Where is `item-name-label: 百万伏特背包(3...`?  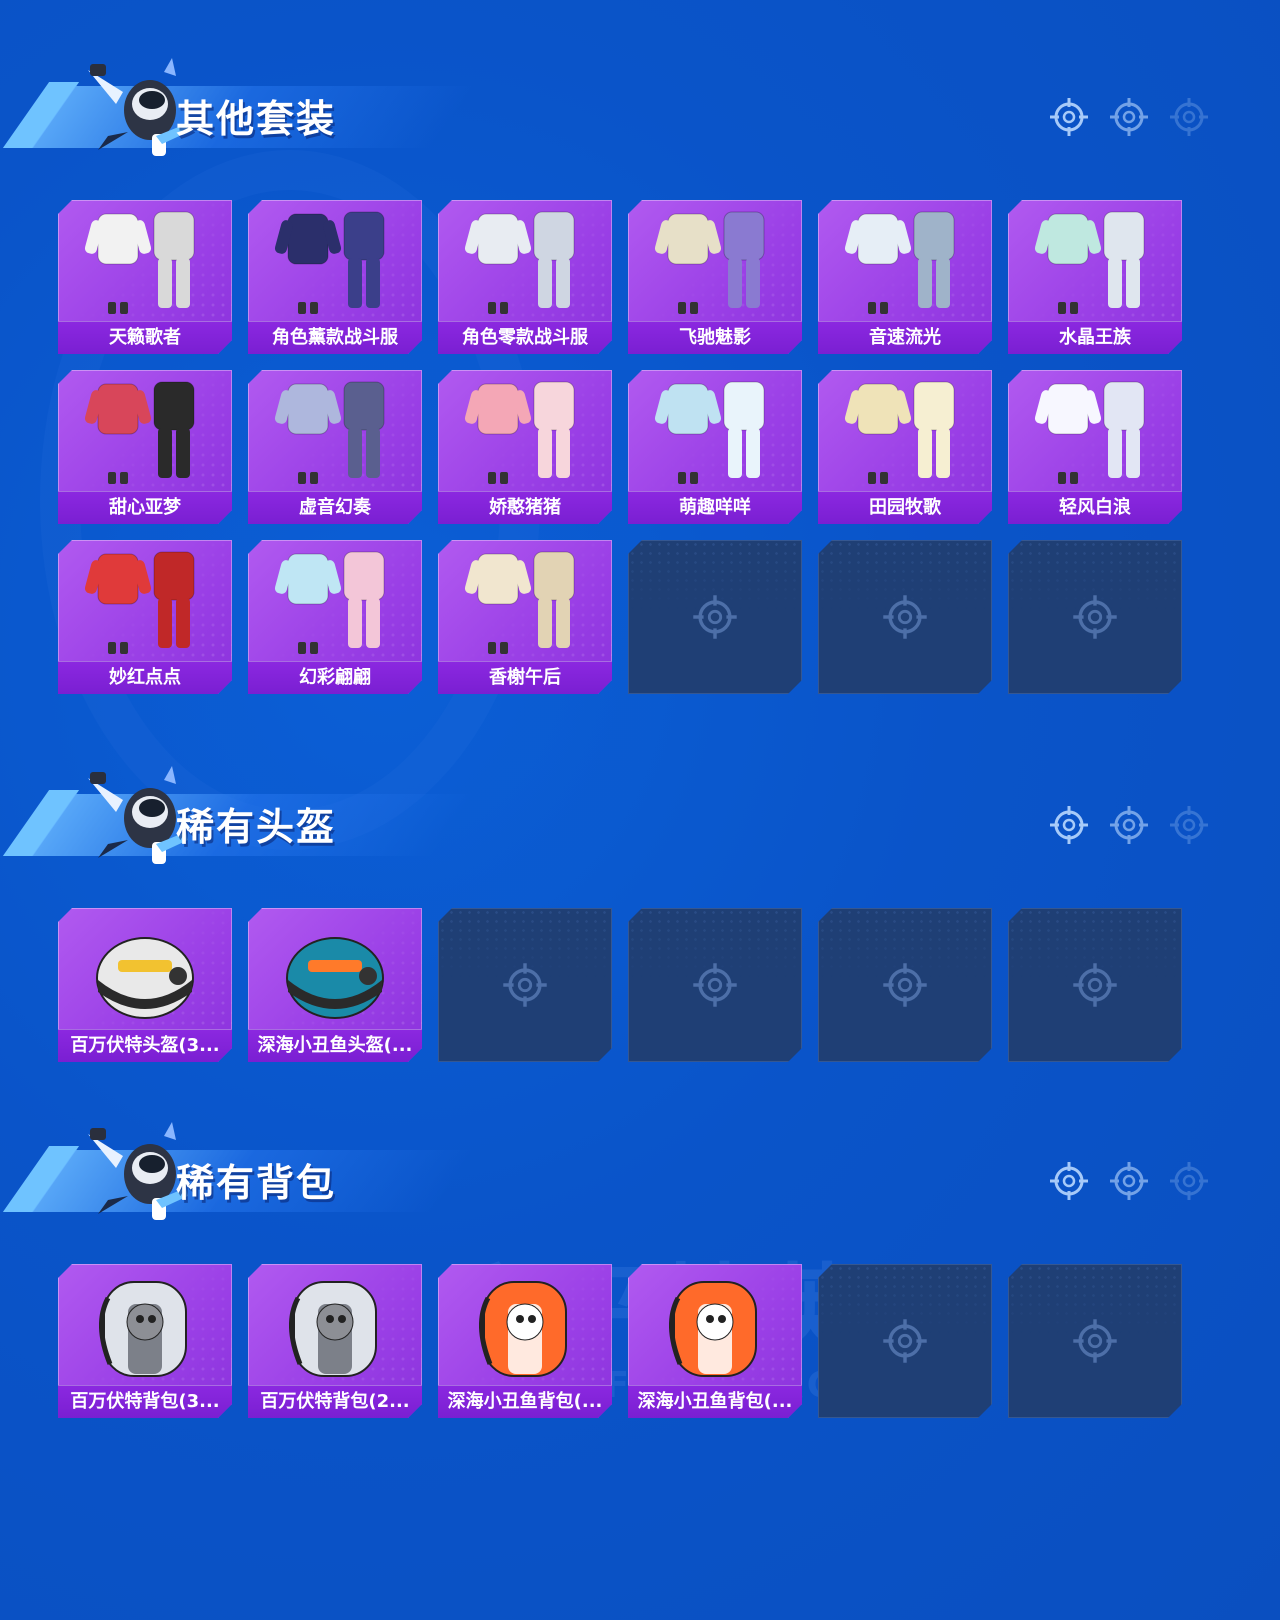 item-name-label: 百万伏特背包(3... is located at coordinates (145, 1401).